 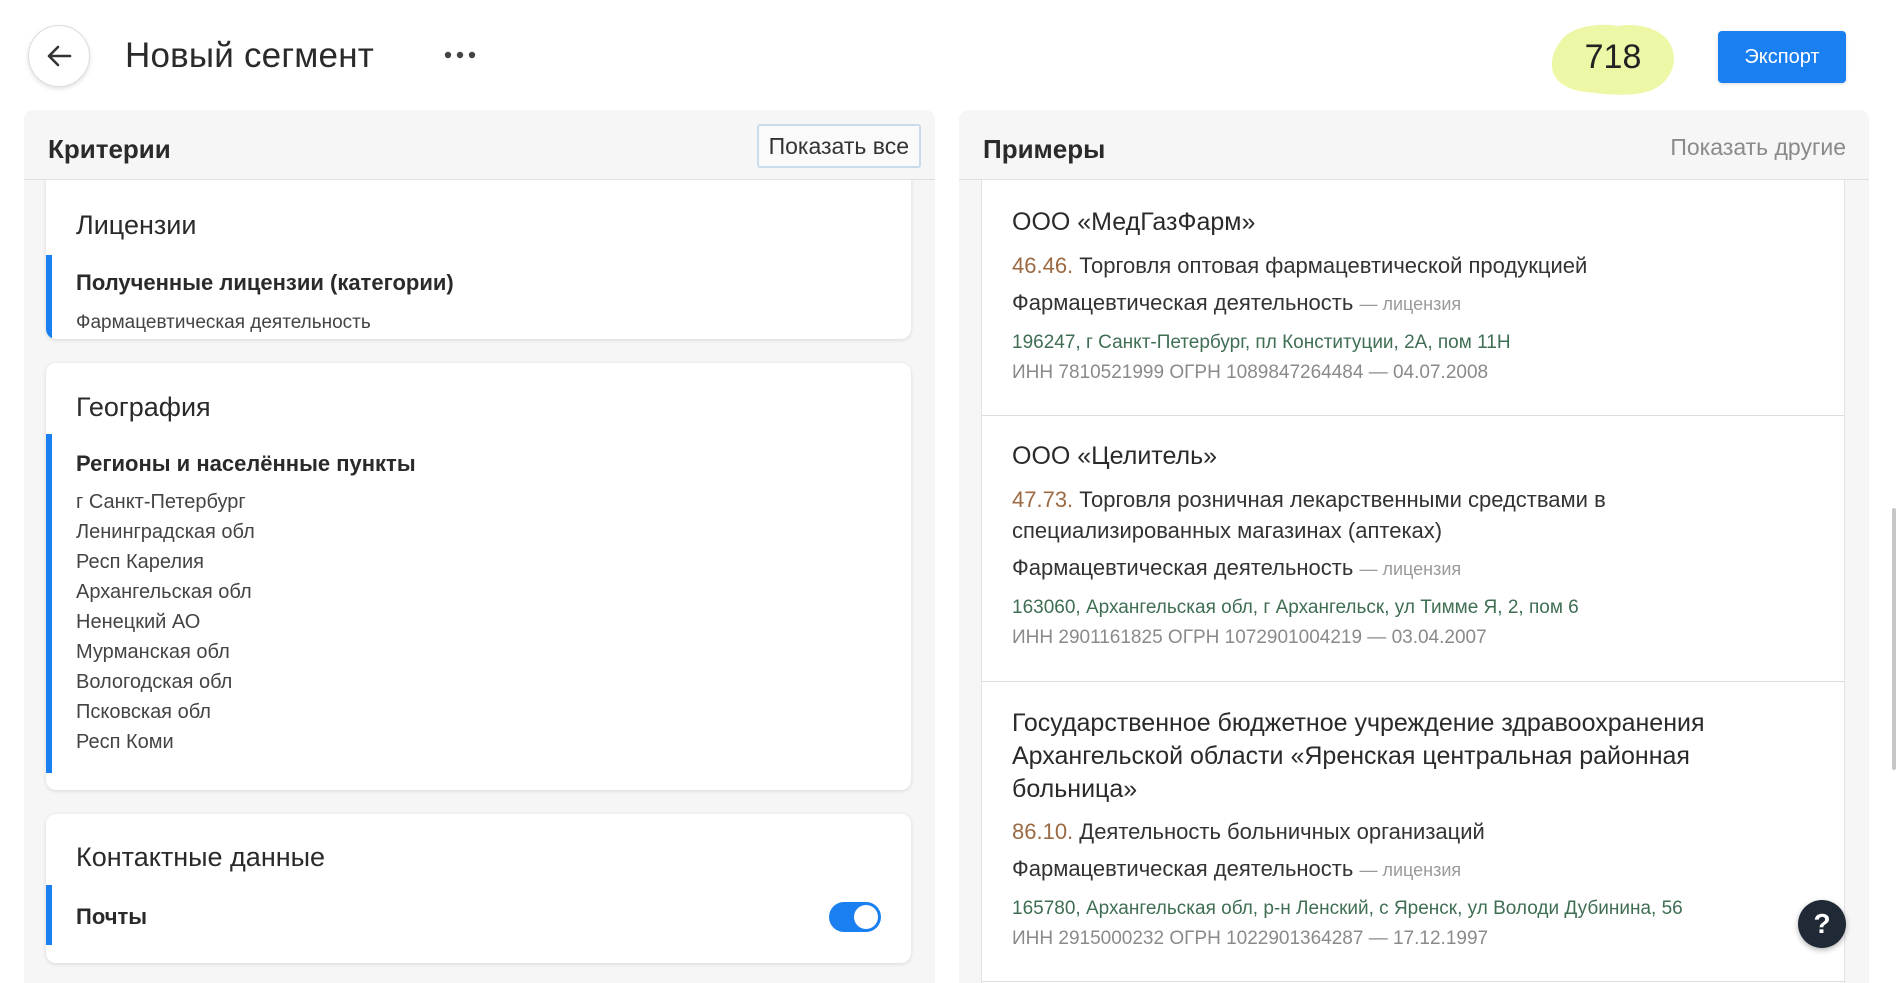 What do you see at coordinates (49, 603) in the screenshot?
I see `geography-accent-bar` at bounding box center [49, 603].